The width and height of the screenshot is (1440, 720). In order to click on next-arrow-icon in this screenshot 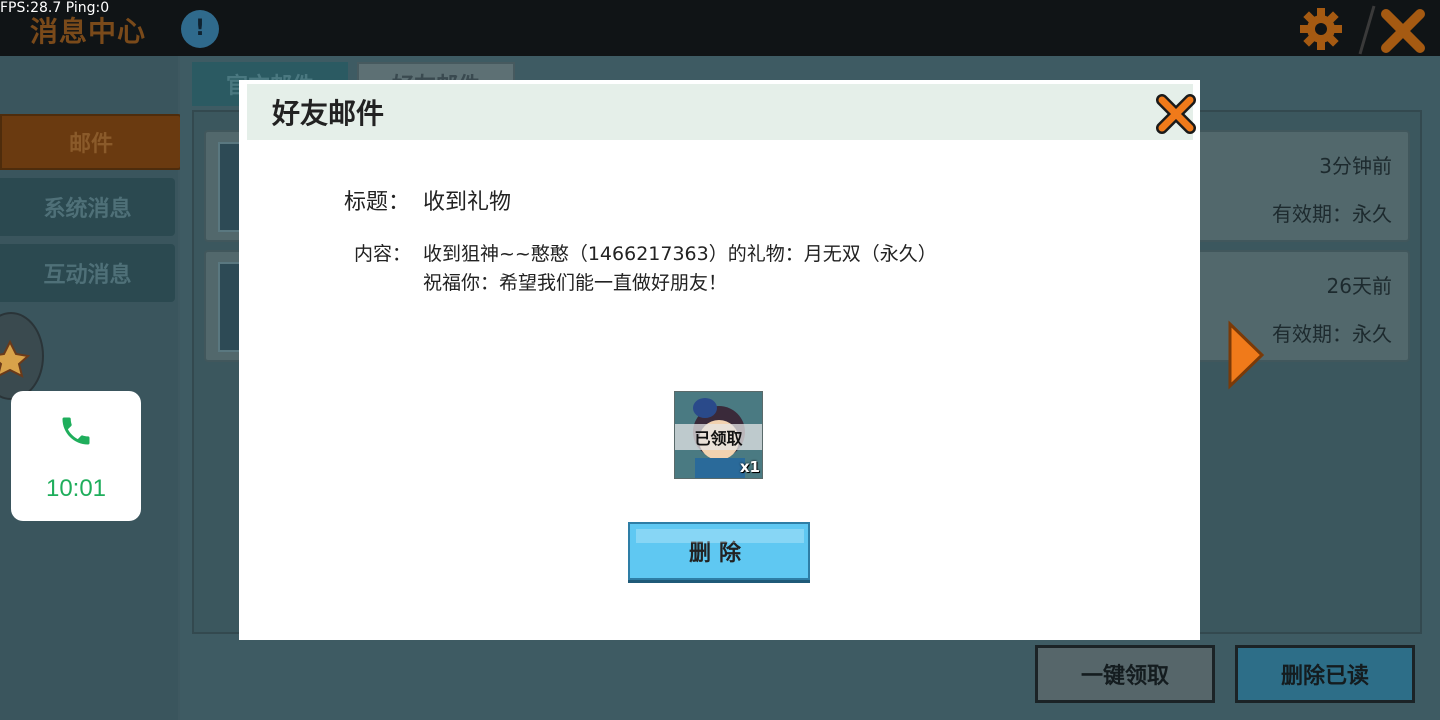, I will do `click(1246, 355)`.